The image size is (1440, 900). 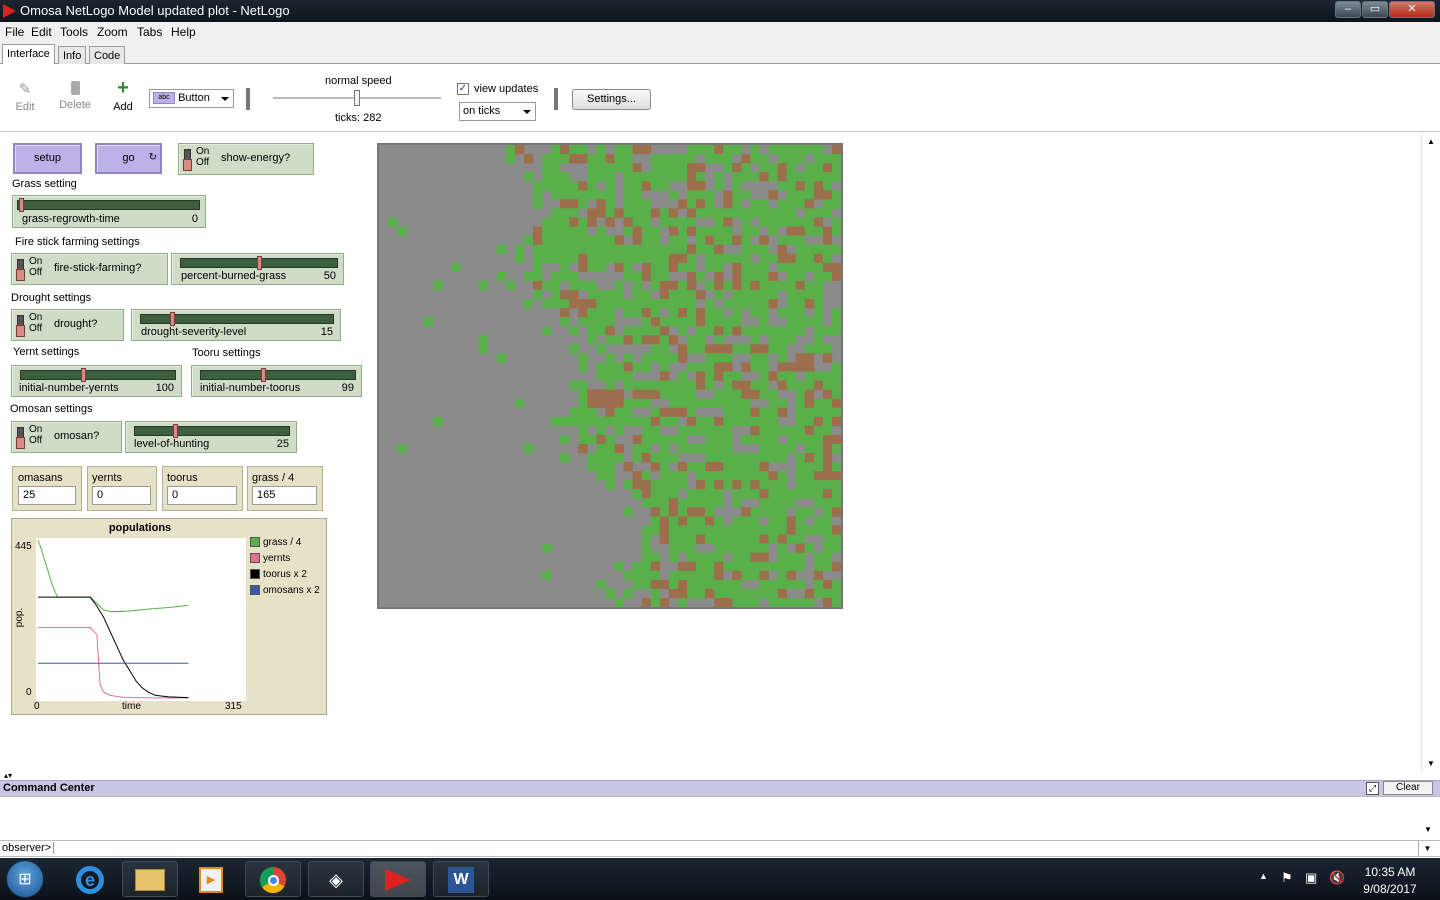 I want to click on percent-burned-grass-slider: percent-burned-grass 50, so click(x=257, y=269).